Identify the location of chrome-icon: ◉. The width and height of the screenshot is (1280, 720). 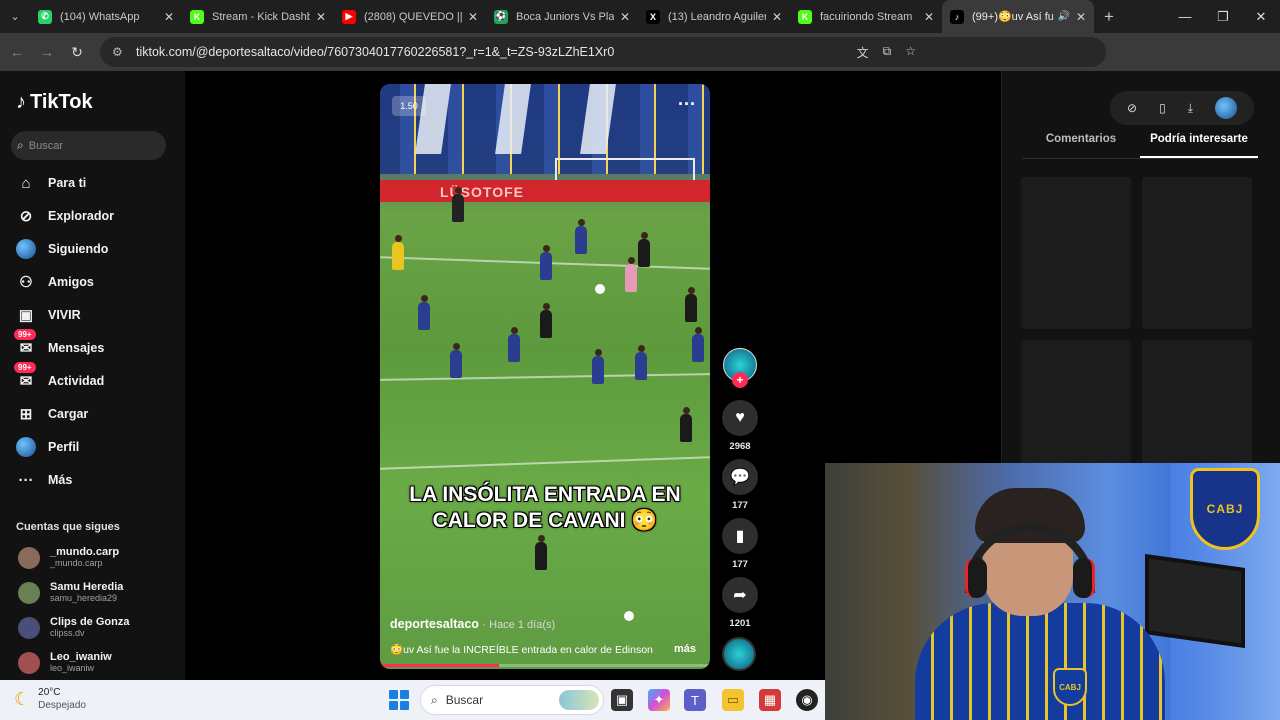
(807, 700).